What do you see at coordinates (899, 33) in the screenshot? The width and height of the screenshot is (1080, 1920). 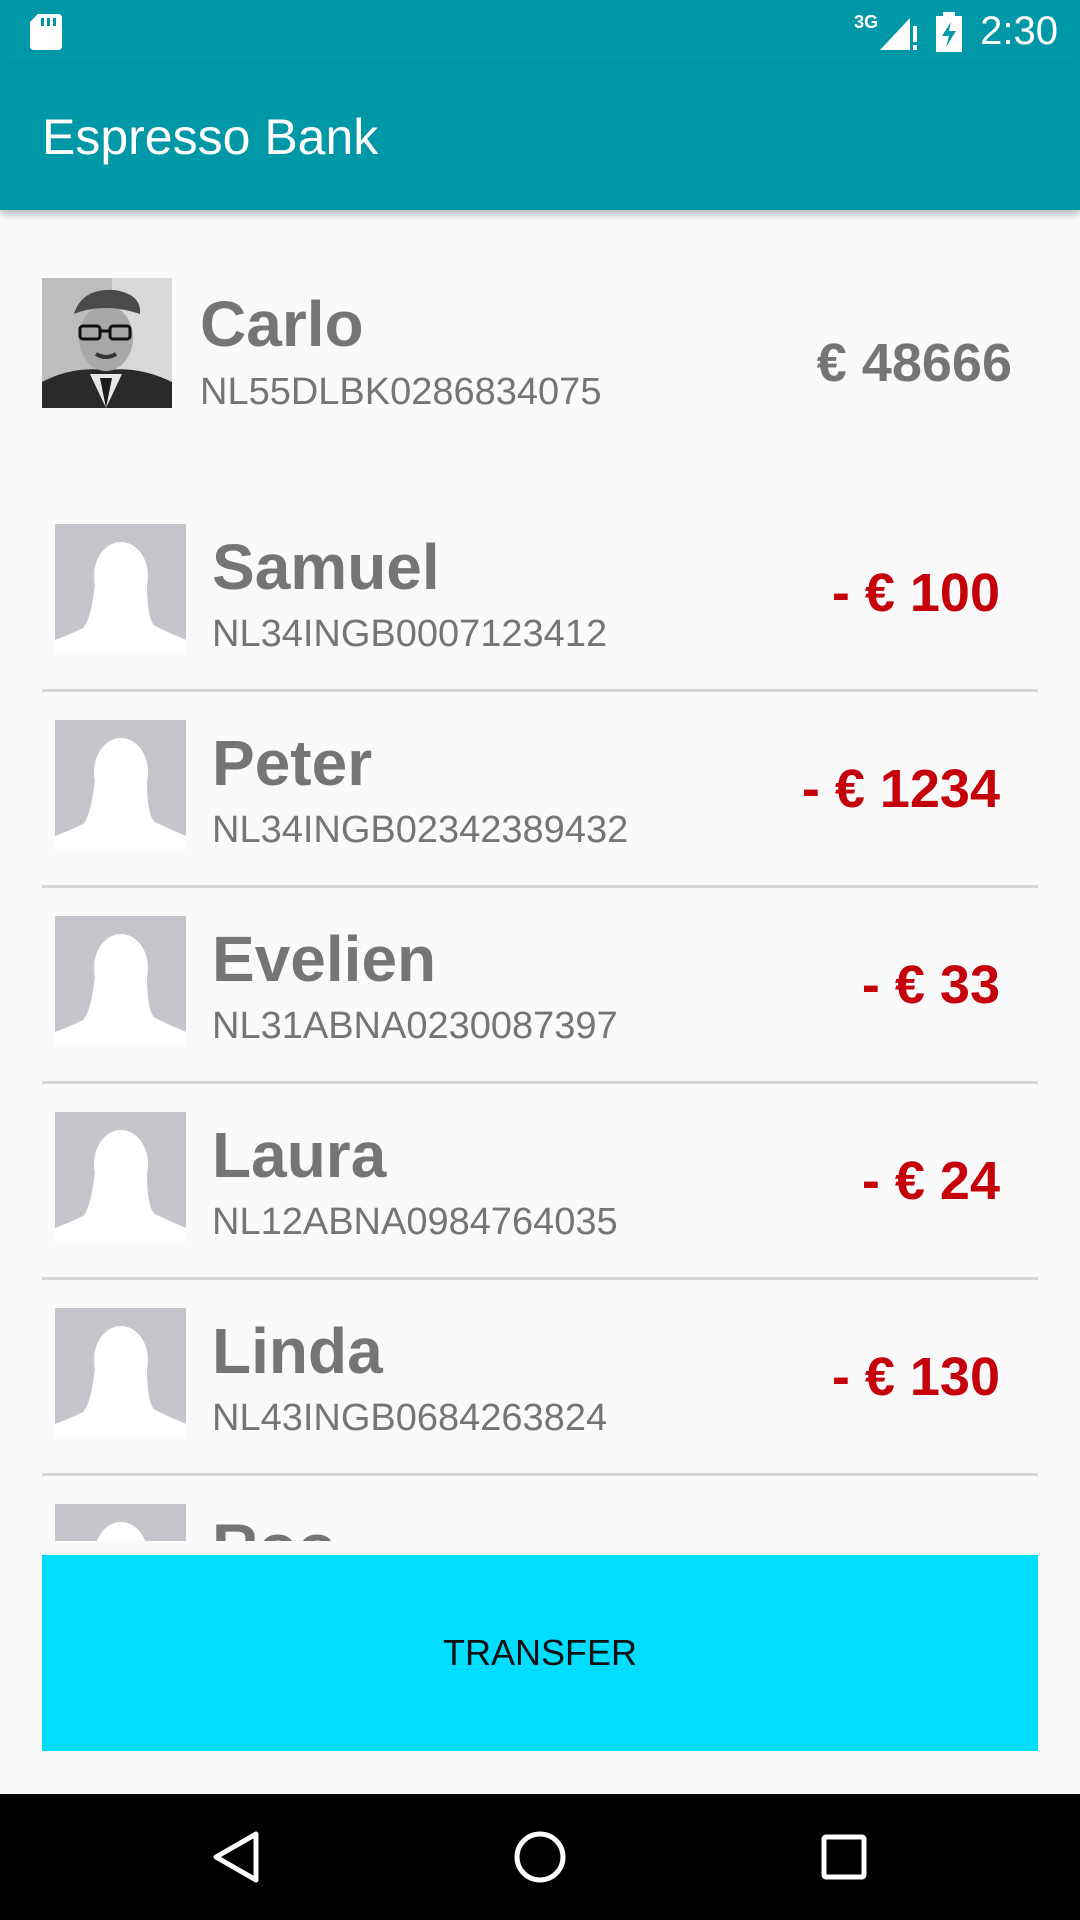 I see `signal-icon` at bounding box center [899, 33].